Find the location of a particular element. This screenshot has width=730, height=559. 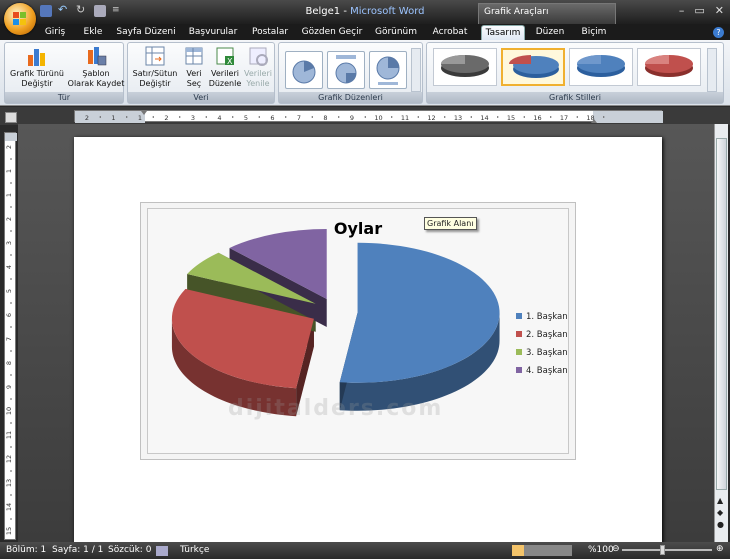

ruler-number: 17 is located at coordinates (564, 118).